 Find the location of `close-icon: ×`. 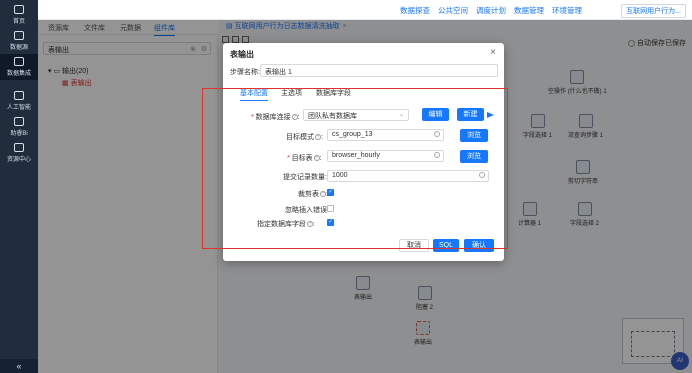

close-icon: × is located at coordinates (493, 52).